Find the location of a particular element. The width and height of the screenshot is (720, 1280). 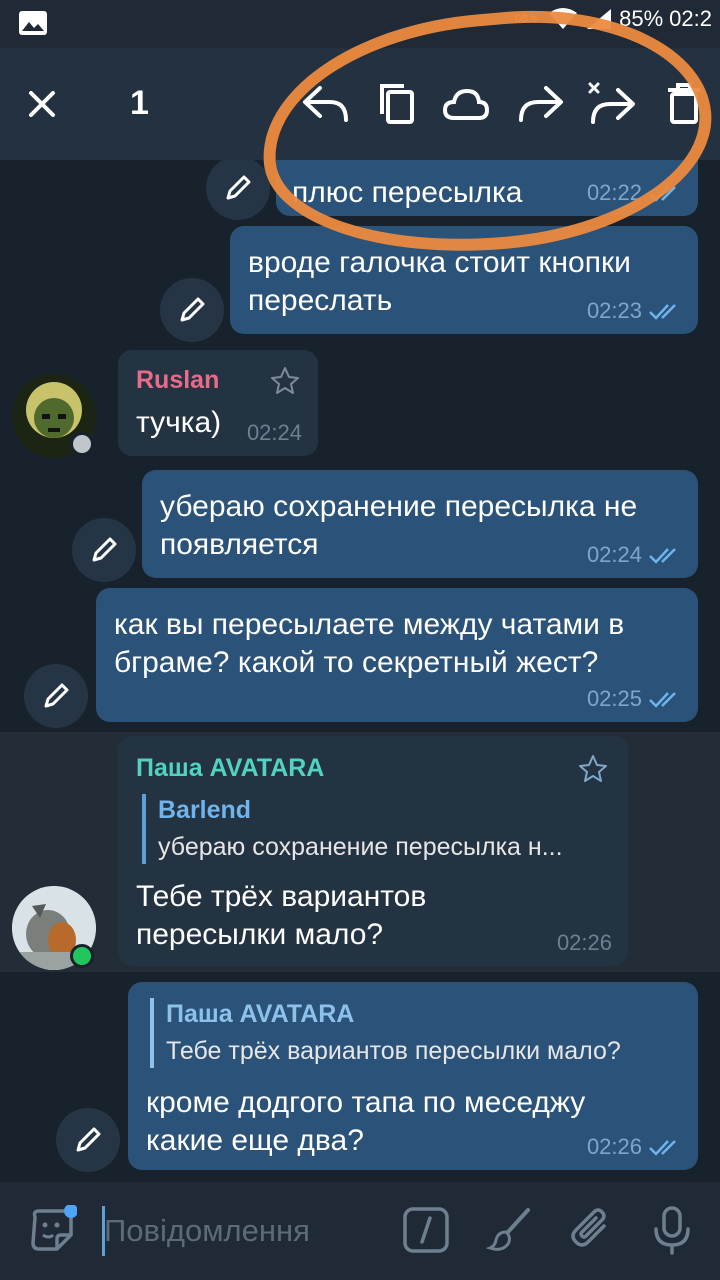

paperclip-icon is located at coordinates (588, 1227).